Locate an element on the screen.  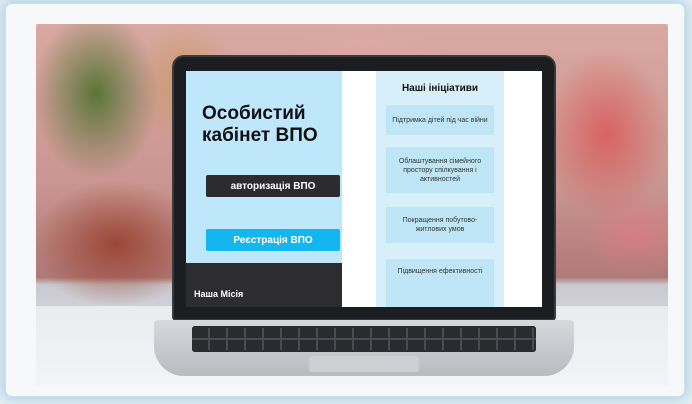
laptop-trackpad is located at coordinates (364, 364).